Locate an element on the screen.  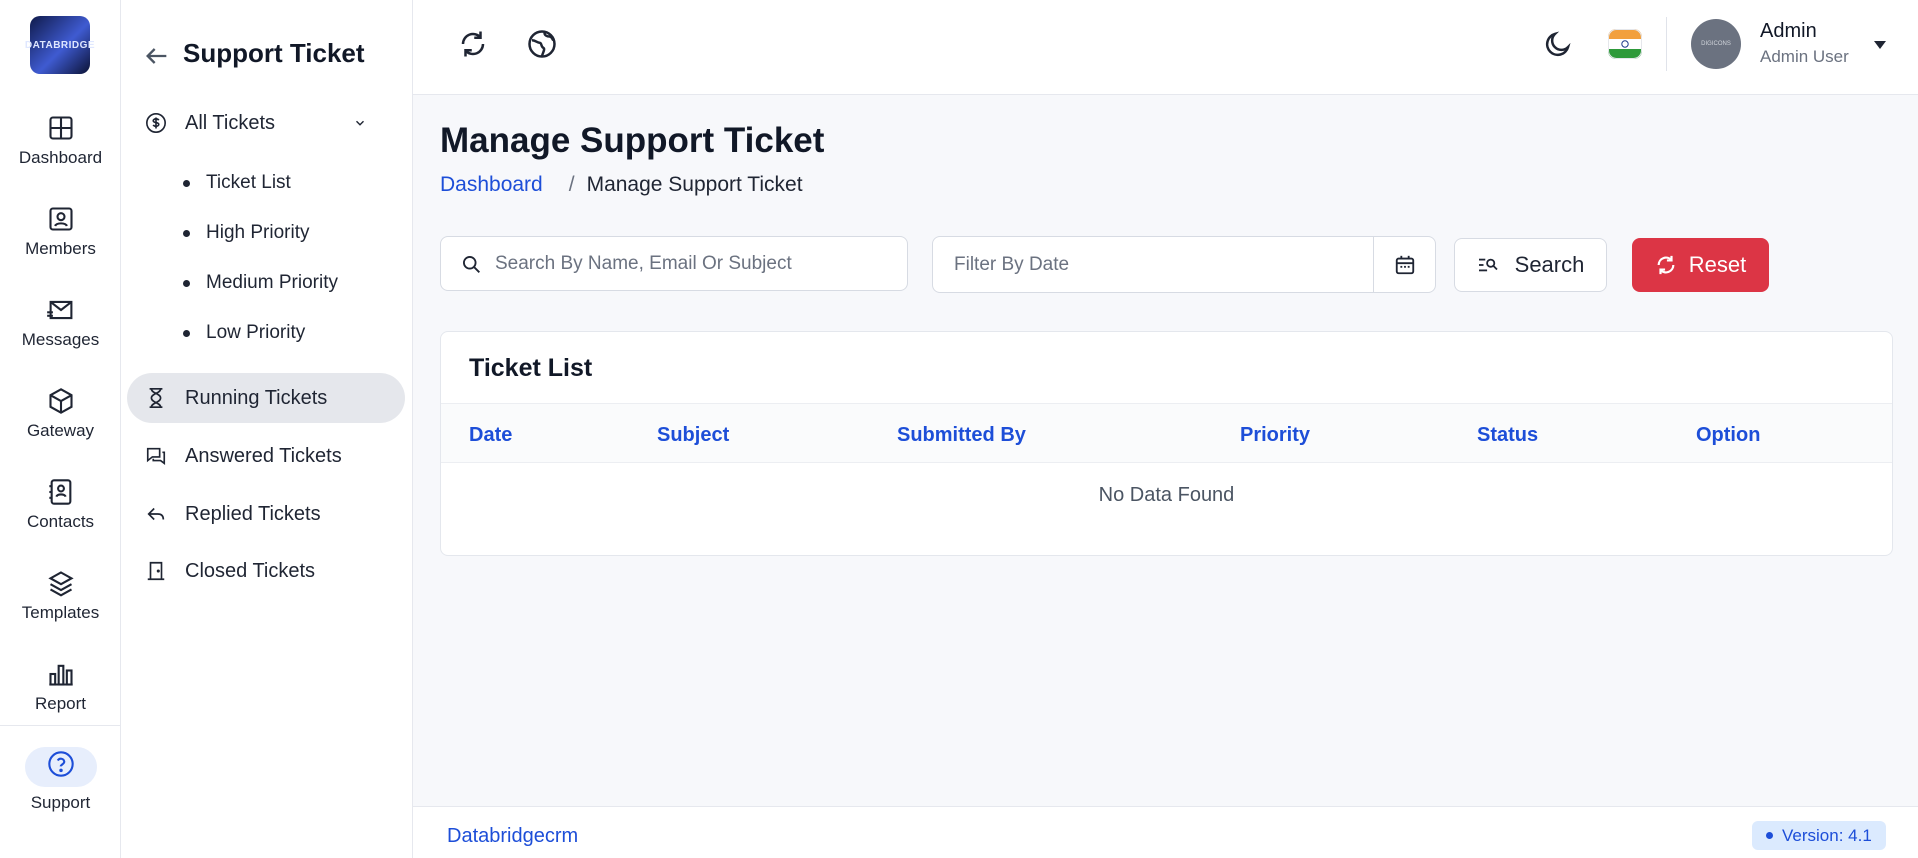
topbar-divider is located at coordinates (1666, 44).